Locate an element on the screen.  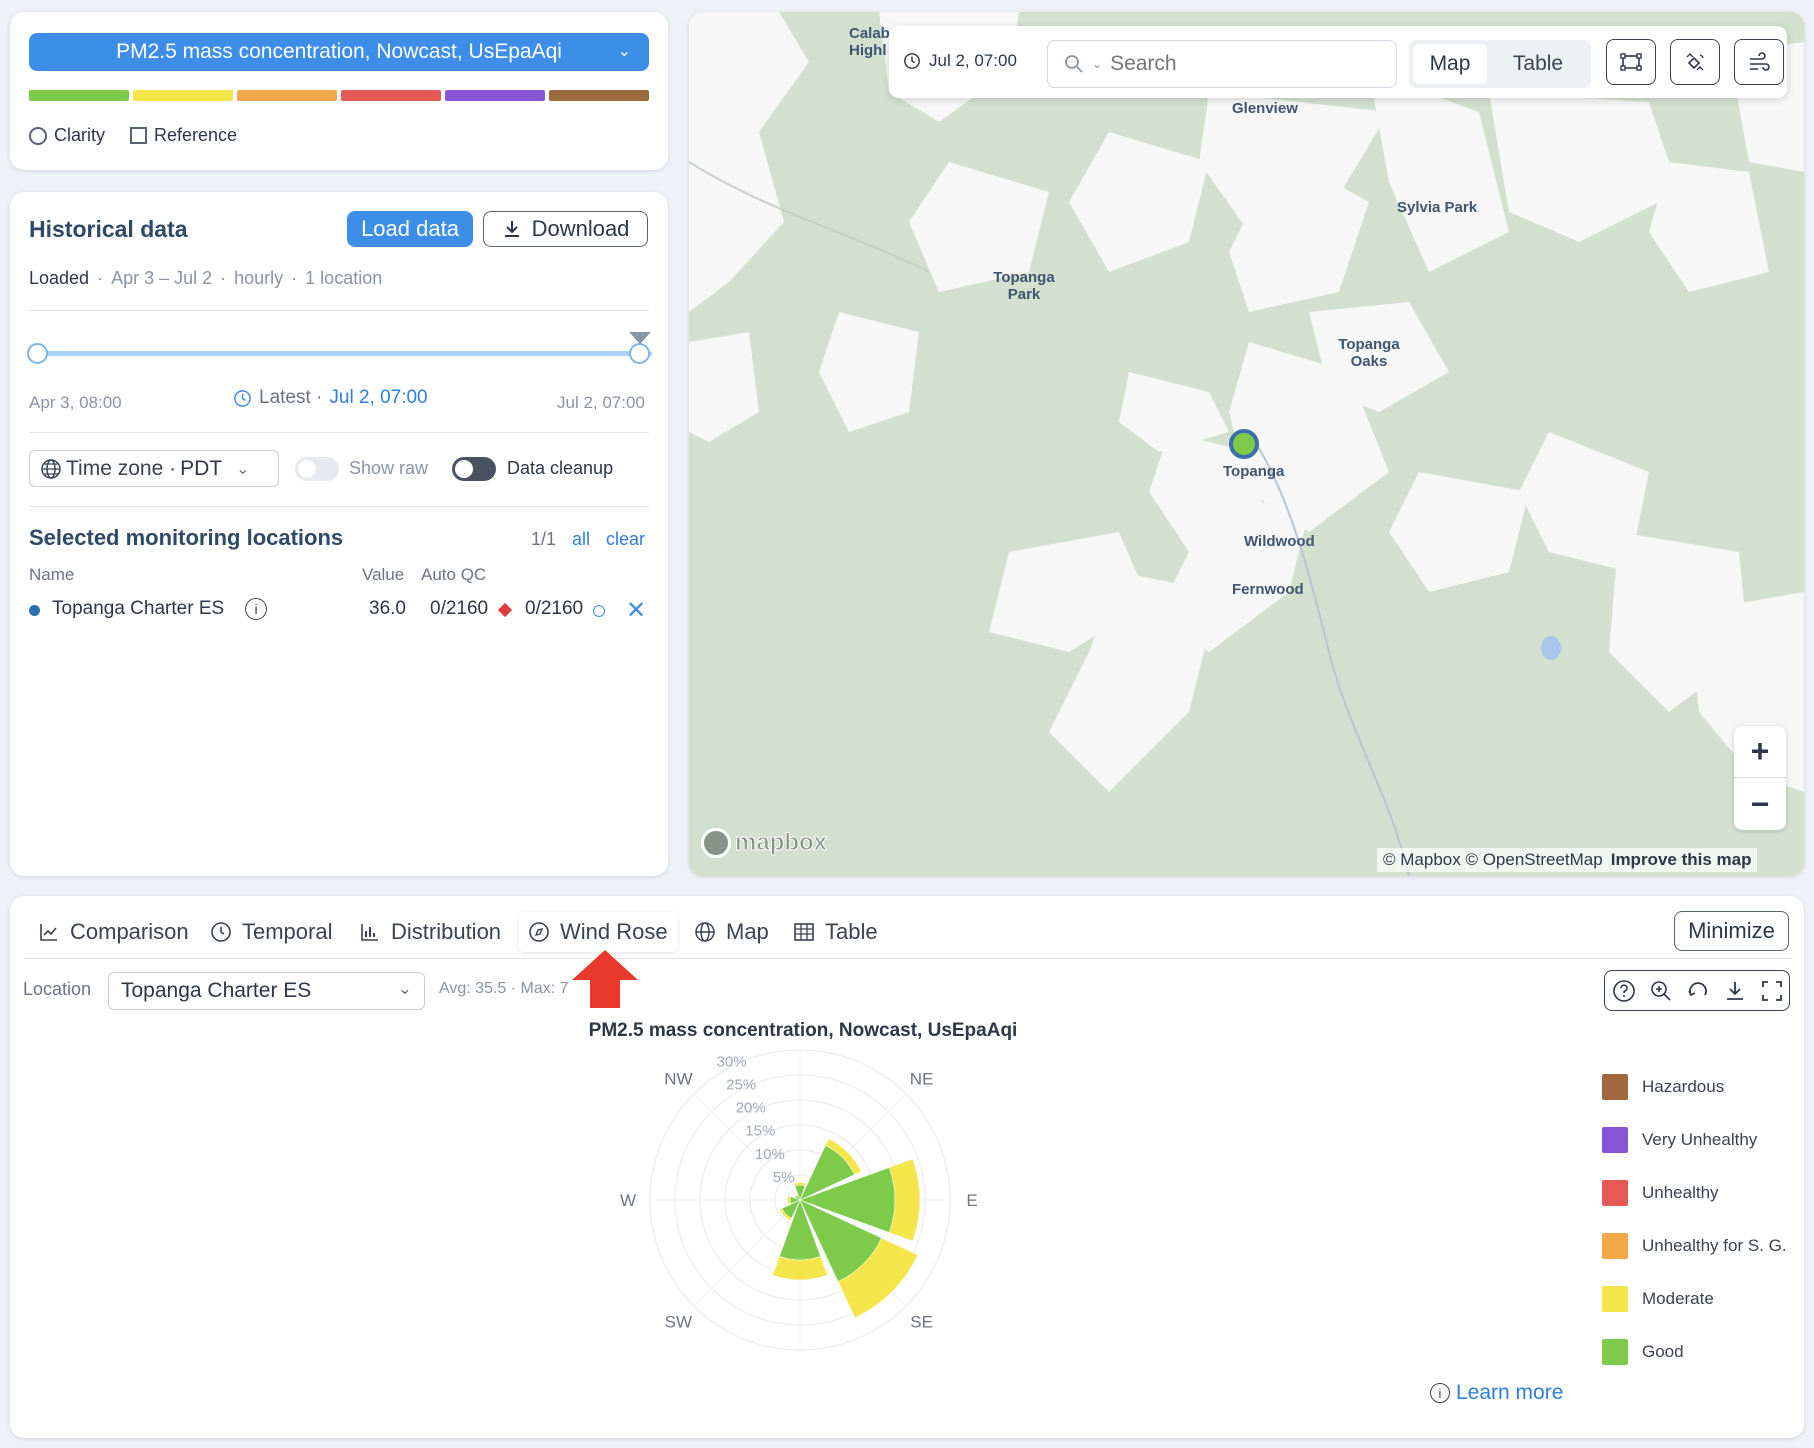
mapbox-logo: mapbox is located at coordinates (764, 843).